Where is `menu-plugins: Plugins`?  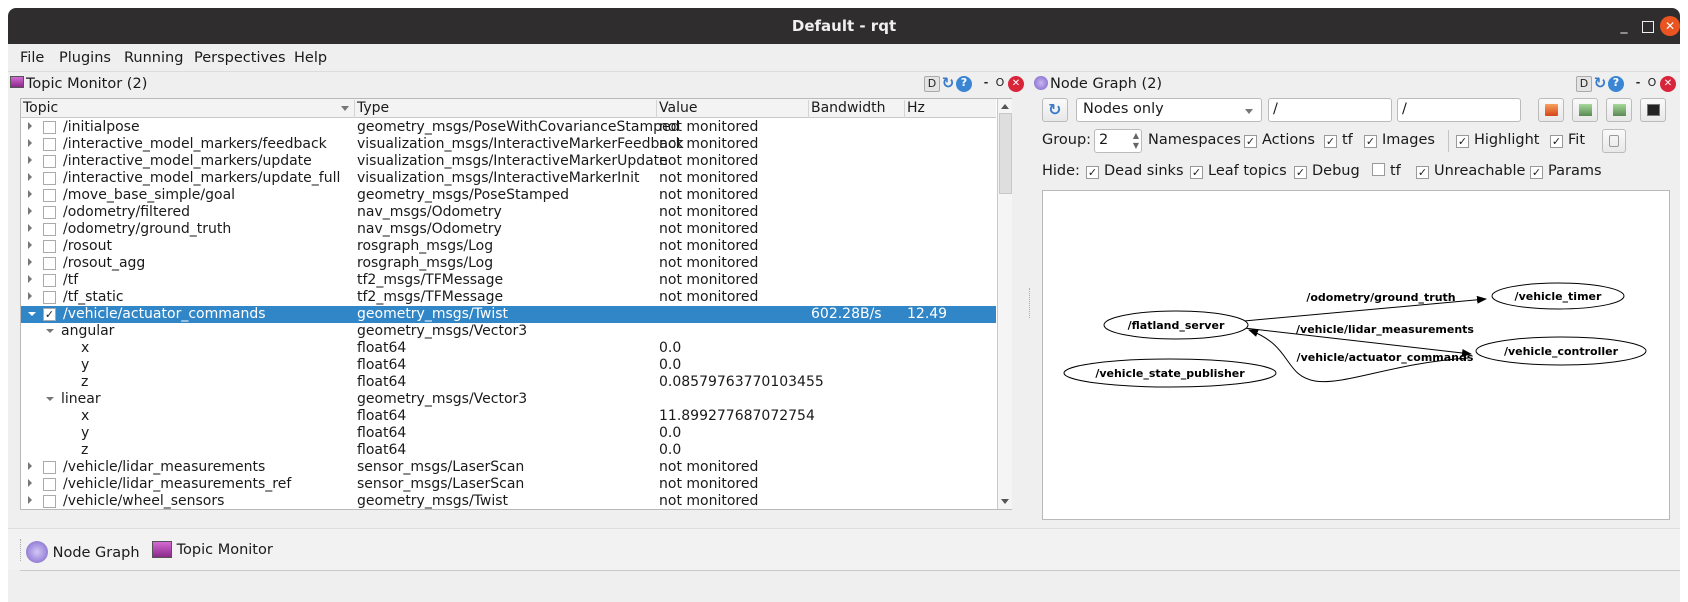 menu-plugins: Plugins is located at coordinates (85, 58).